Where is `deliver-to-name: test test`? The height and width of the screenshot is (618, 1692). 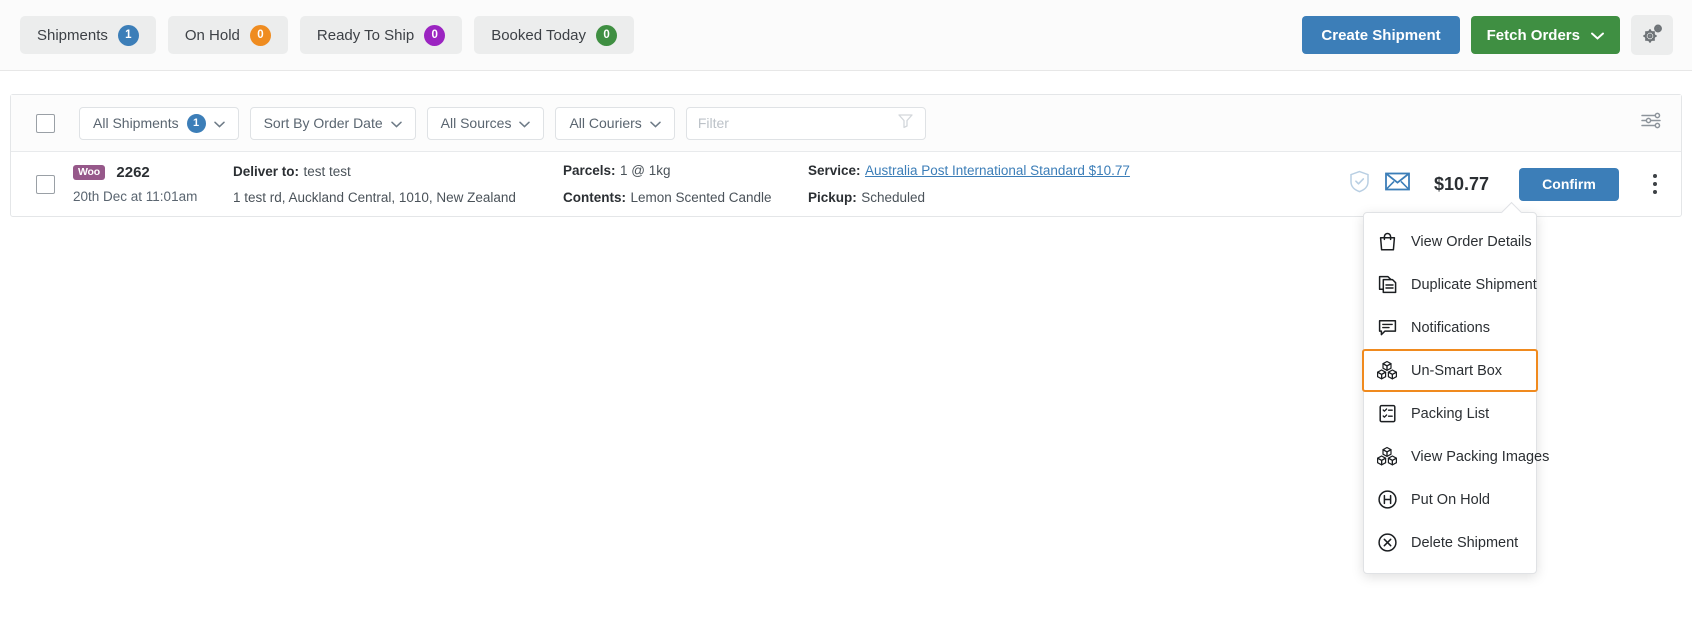
deliver-to-name: test test is located at coordinates (327, 171).